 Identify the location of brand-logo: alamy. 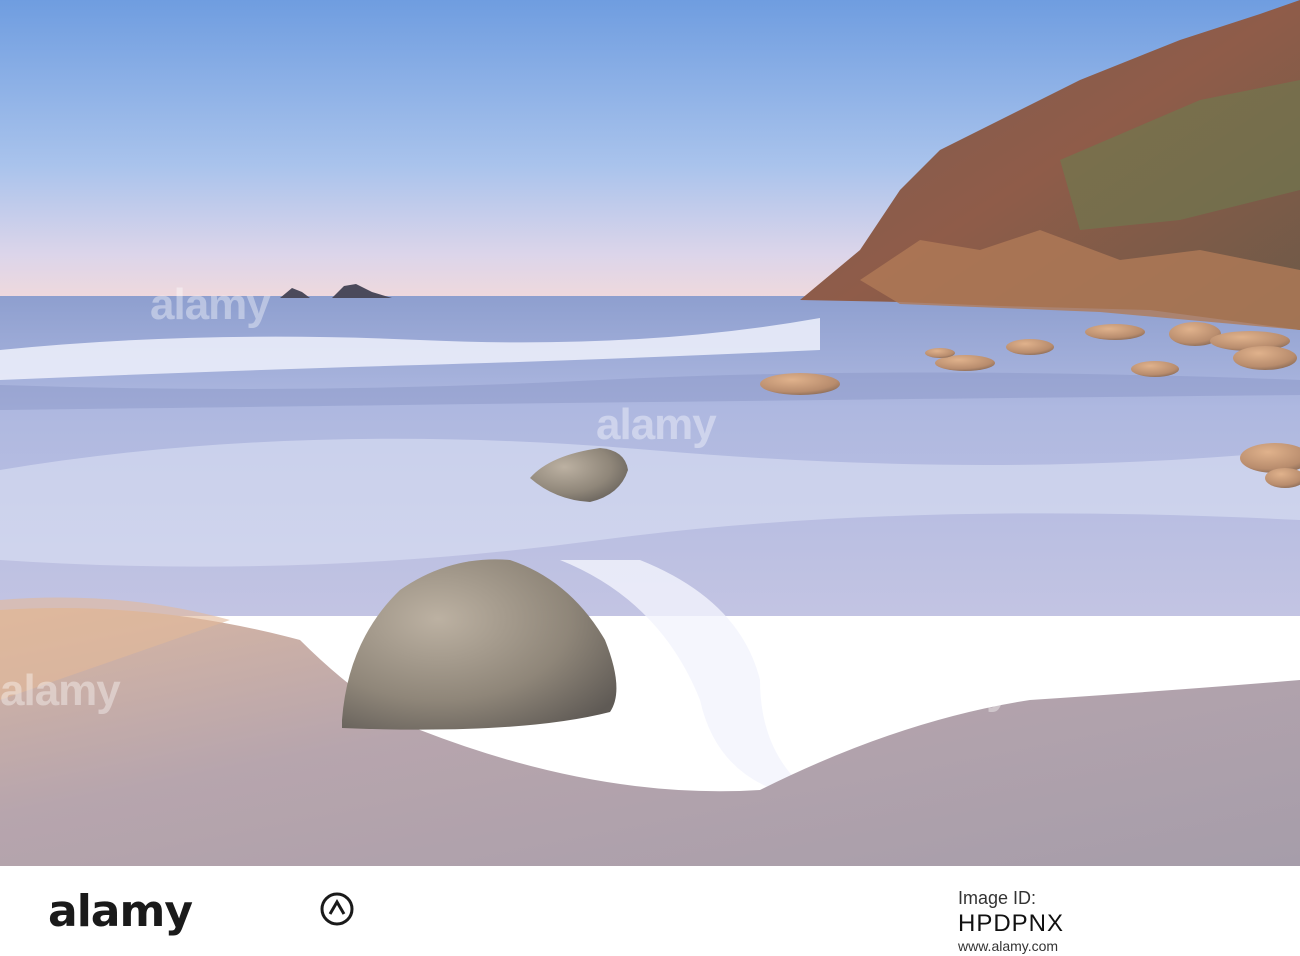
(120, 911).